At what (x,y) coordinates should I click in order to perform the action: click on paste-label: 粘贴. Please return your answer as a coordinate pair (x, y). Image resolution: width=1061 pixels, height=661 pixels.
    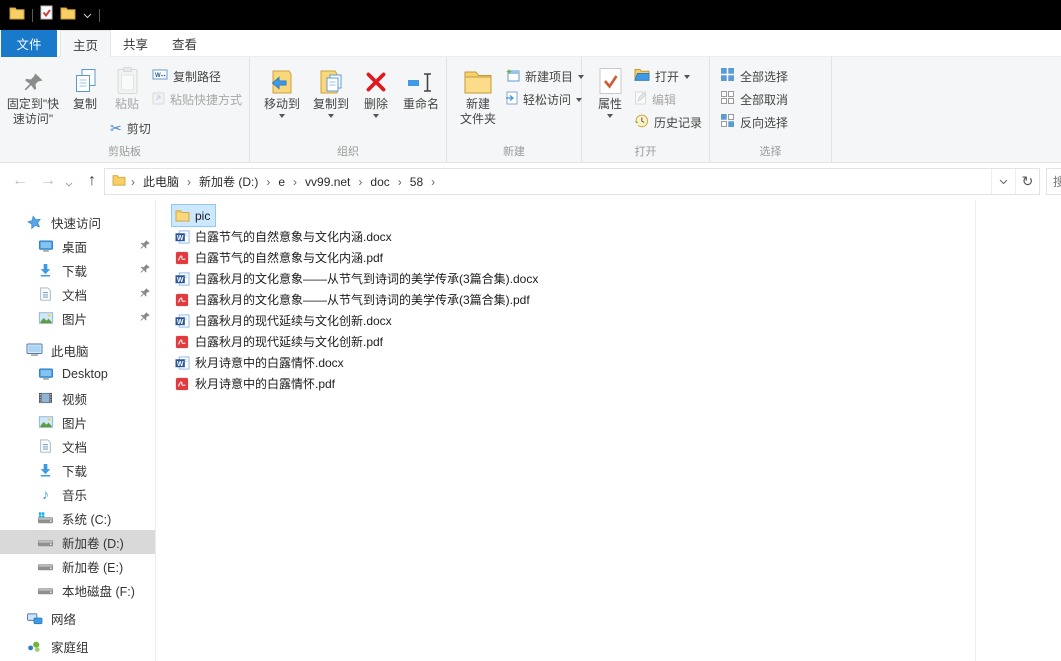
    Looking at the image, I should click on (126, 104).